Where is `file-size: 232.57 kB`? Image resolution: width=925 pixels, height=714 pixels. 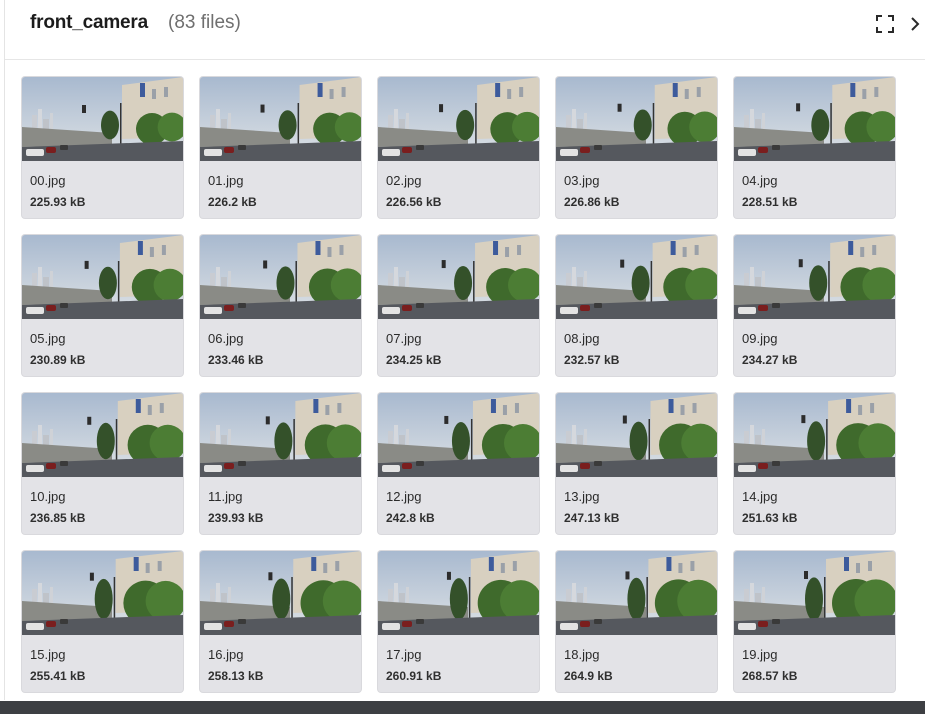
file-size: 232.57 kB is located at coordinates (592, 360).